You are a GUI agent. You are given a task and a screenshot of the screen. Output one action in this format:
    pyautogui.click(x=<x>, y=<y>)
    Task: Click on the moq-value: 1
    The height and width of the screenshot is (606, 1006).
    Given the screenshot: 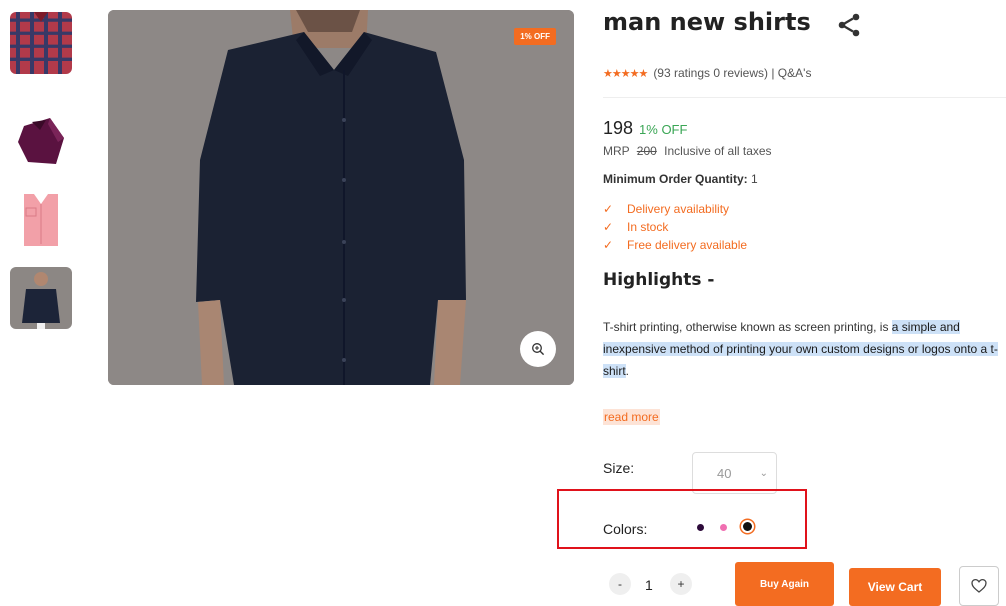 What is the action you would take?
    pyautogui.click(x=754, y=179)
    